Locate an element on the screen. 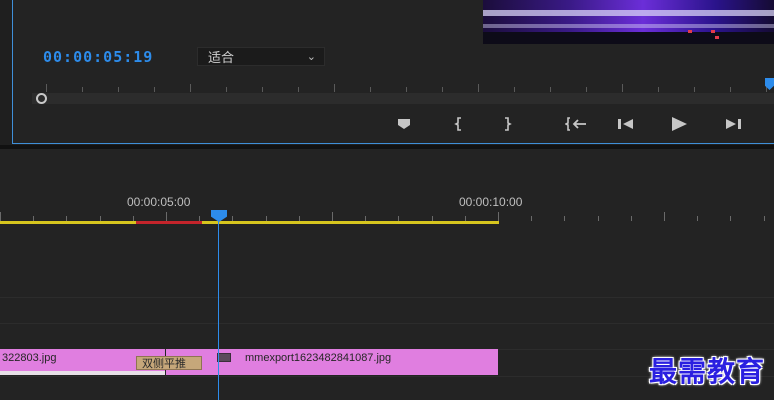 Image resolution: width=774 pixels, height=400 pixels. mark-out-button is located at coordinates (507, 124).